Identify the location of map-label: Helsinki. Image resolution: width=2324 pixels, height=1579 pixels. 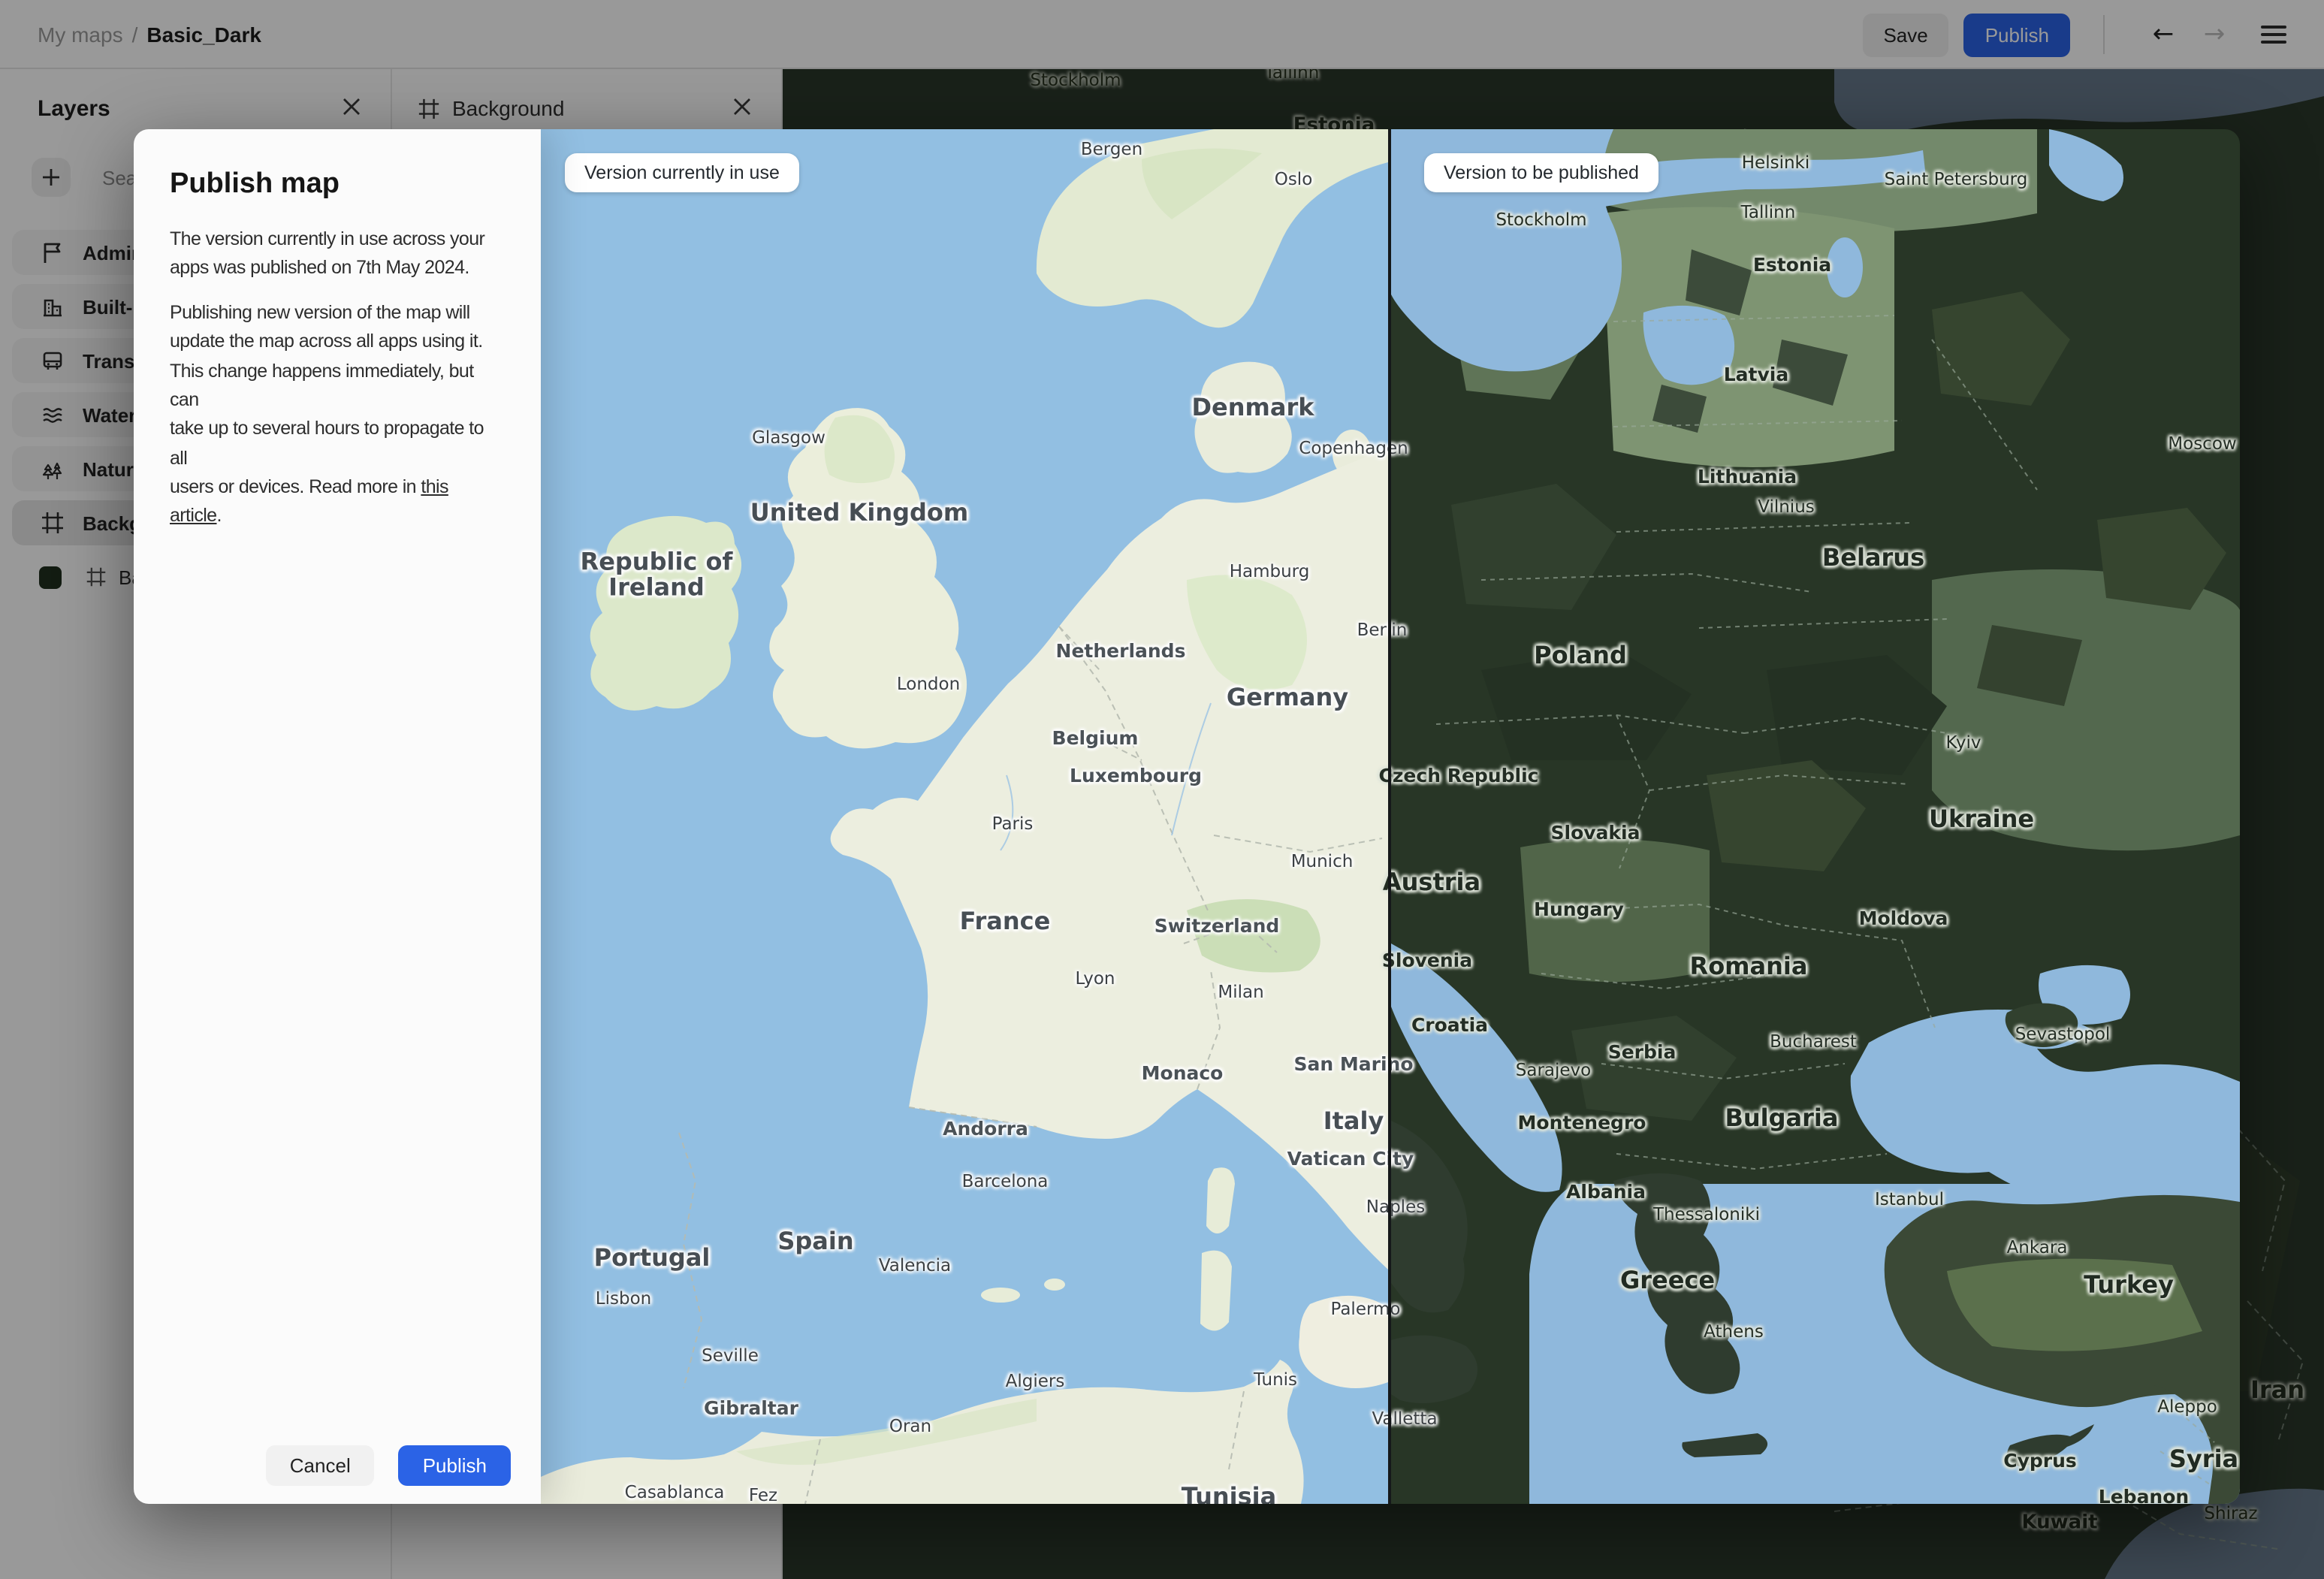
(1775, 162).